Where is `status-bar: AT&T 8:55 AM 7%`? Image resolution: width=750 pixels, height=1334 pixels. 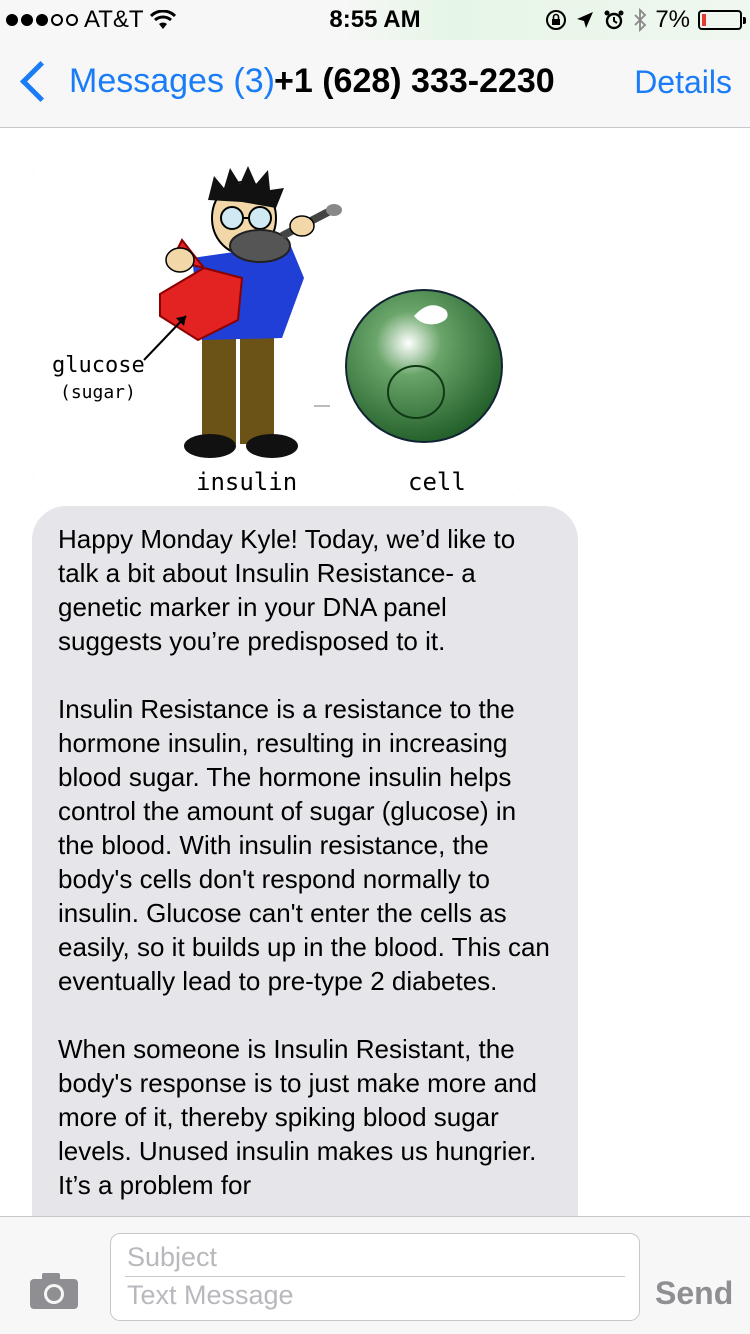
status-bar: AT&T 8:55 AM 7% is located at coordinates (375, 20).